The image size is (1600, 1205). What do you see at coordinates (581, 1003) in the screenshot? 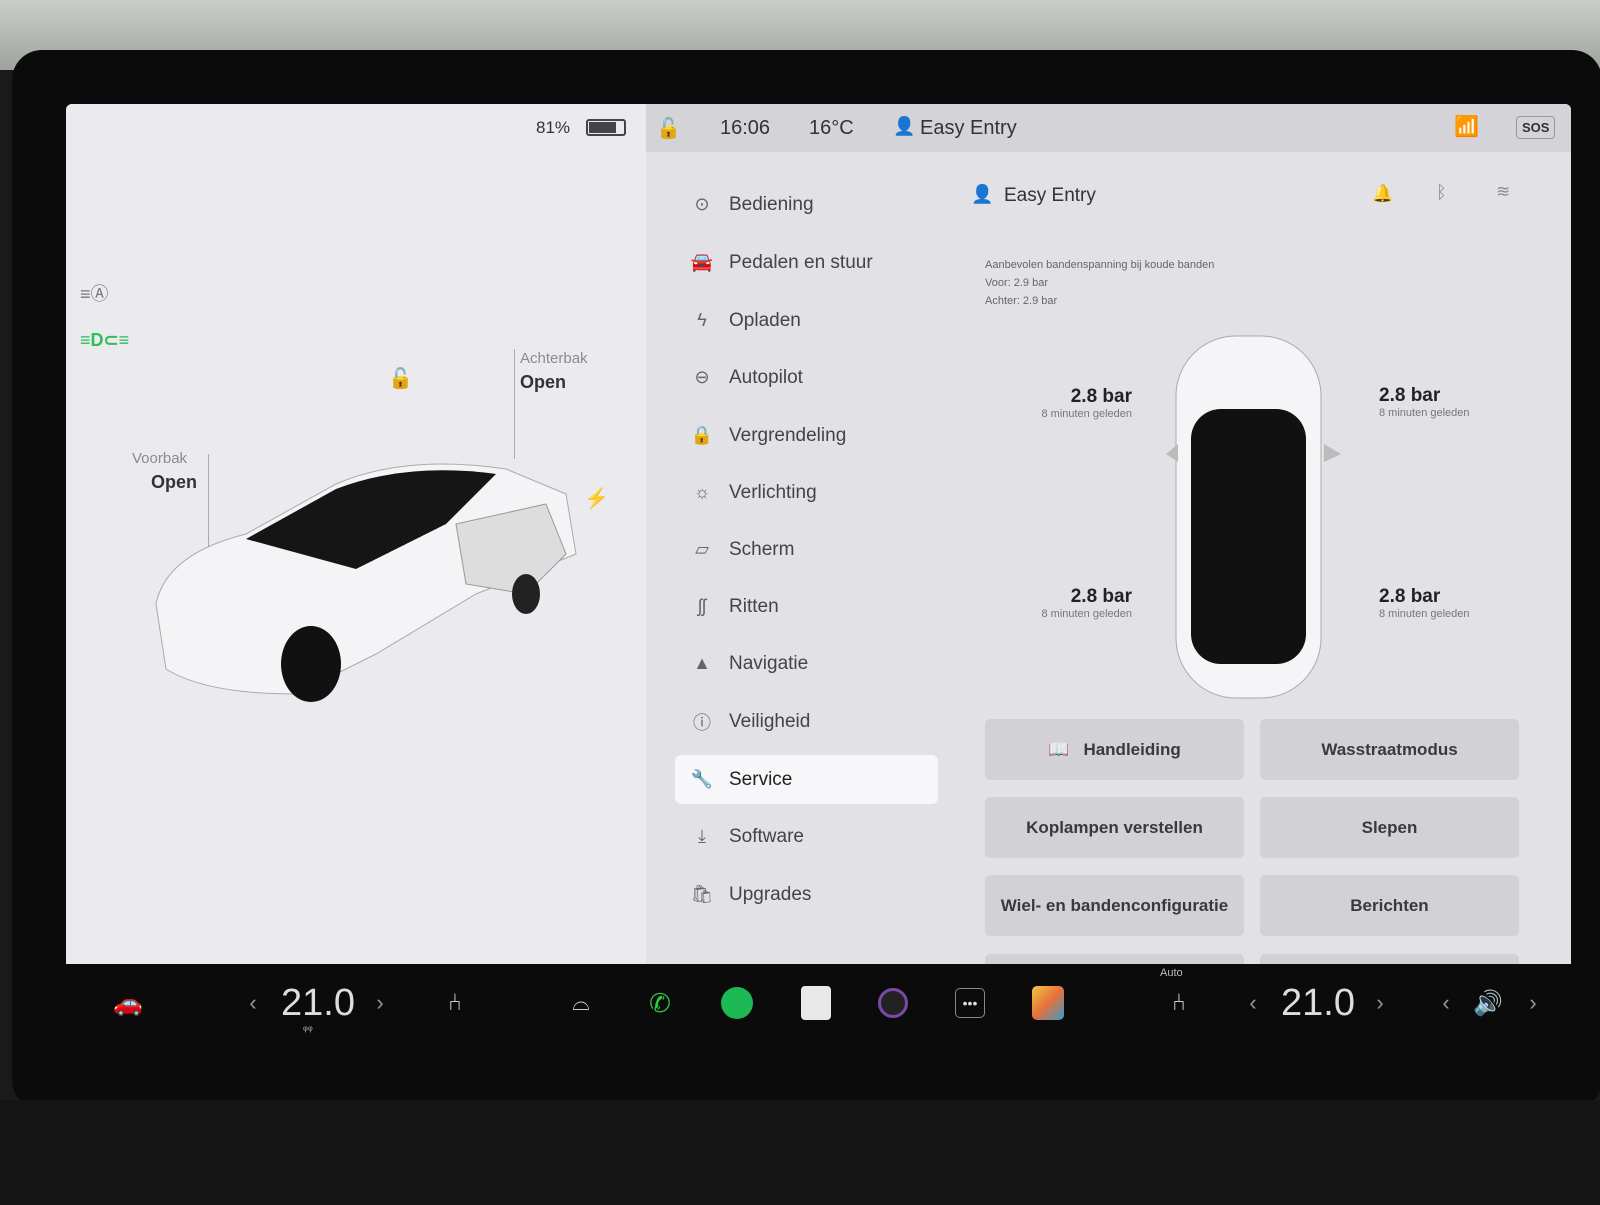
I see `wiper-icon: ⌓` at bounding box center [581, 1003].